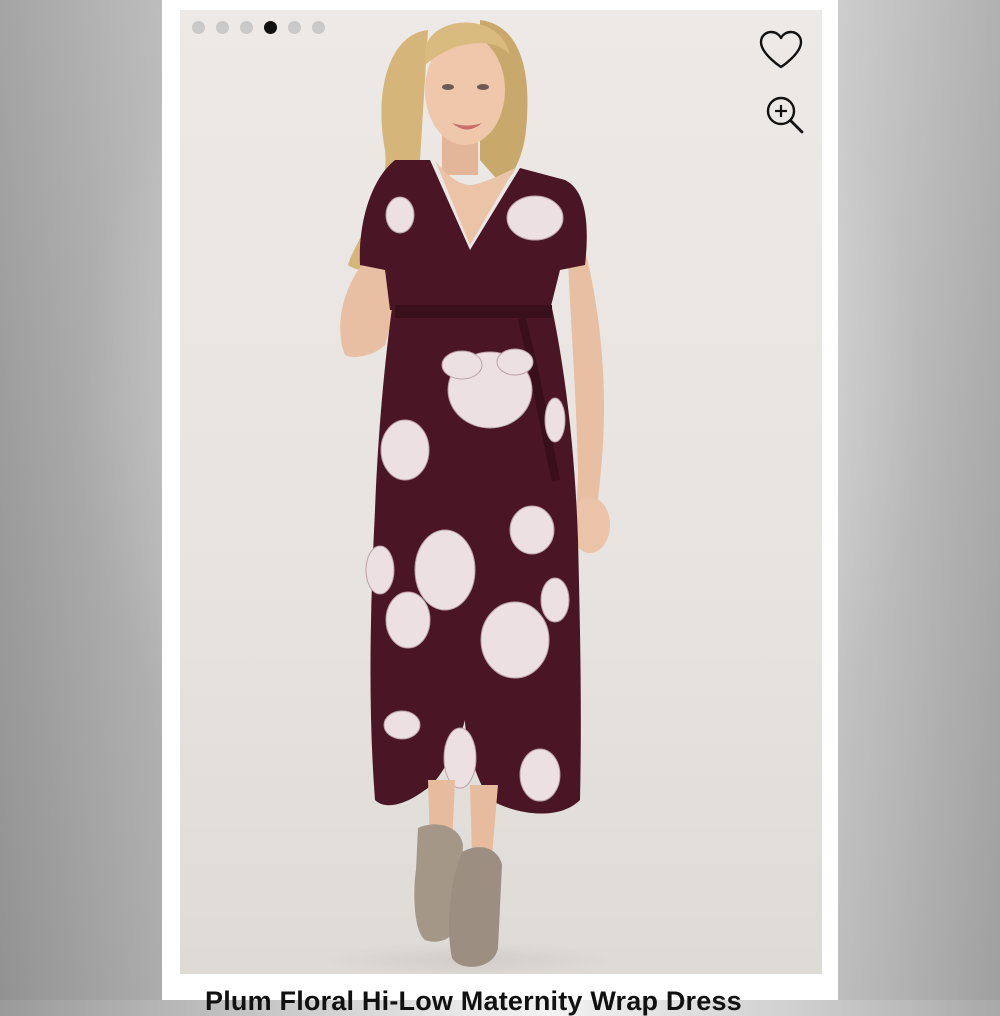 This screenshot has width=1000, height=1016. I want to click on zoom-in-icon, so click(785, 115).